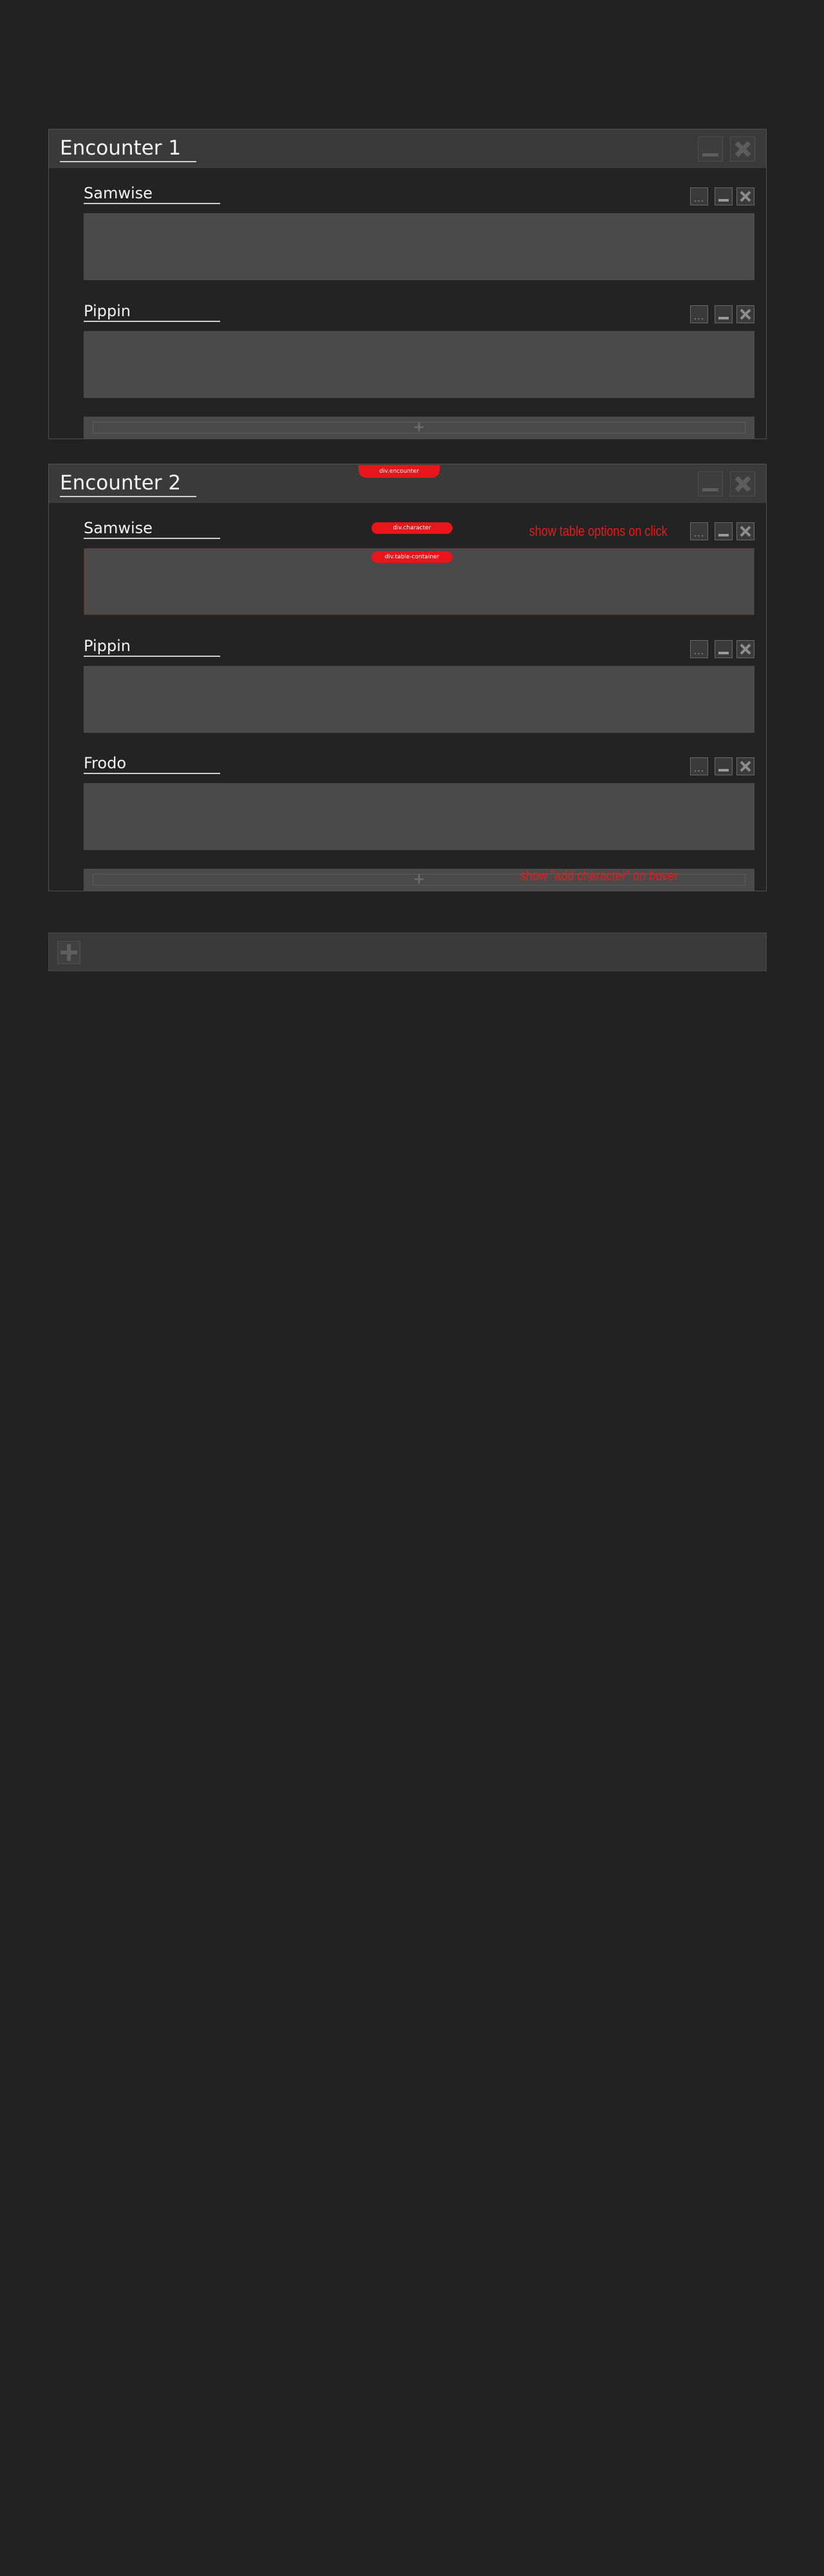 The width and height of the screenshot is (824, 2576). What do you see at coordinates (408, 148) in the screenshot?
I see `encounter-header: Encounter 1` at bounding box center [408, 148].